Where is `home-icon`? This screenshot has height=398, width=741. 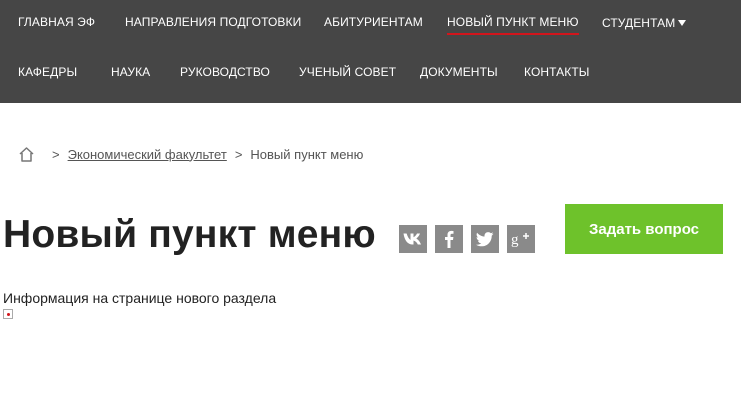
home-icon is located at coordinates (26, 154).